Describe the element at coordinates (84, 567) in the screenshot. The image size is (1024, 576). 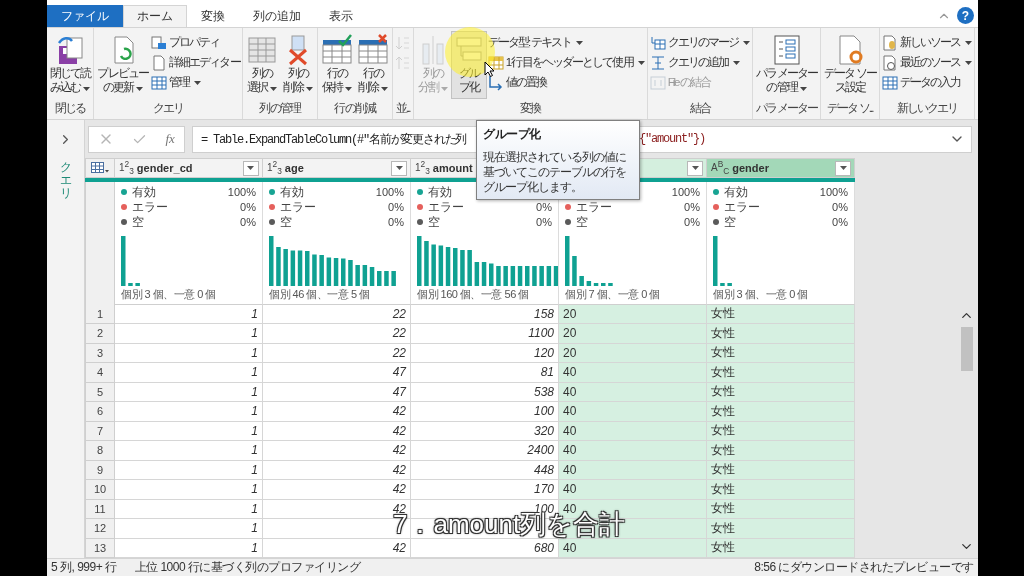
I see `table-size: 5 列, 999+ 行` at that location.